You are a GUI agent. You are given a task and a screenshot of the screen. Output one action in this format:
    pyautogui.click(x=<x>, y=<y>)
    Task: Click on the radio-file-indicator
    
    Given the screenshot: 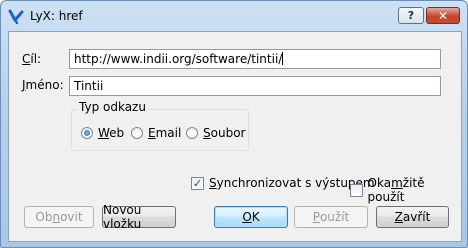 What is the action you would take?
    pyautogui.click(x=192, y=133)
    